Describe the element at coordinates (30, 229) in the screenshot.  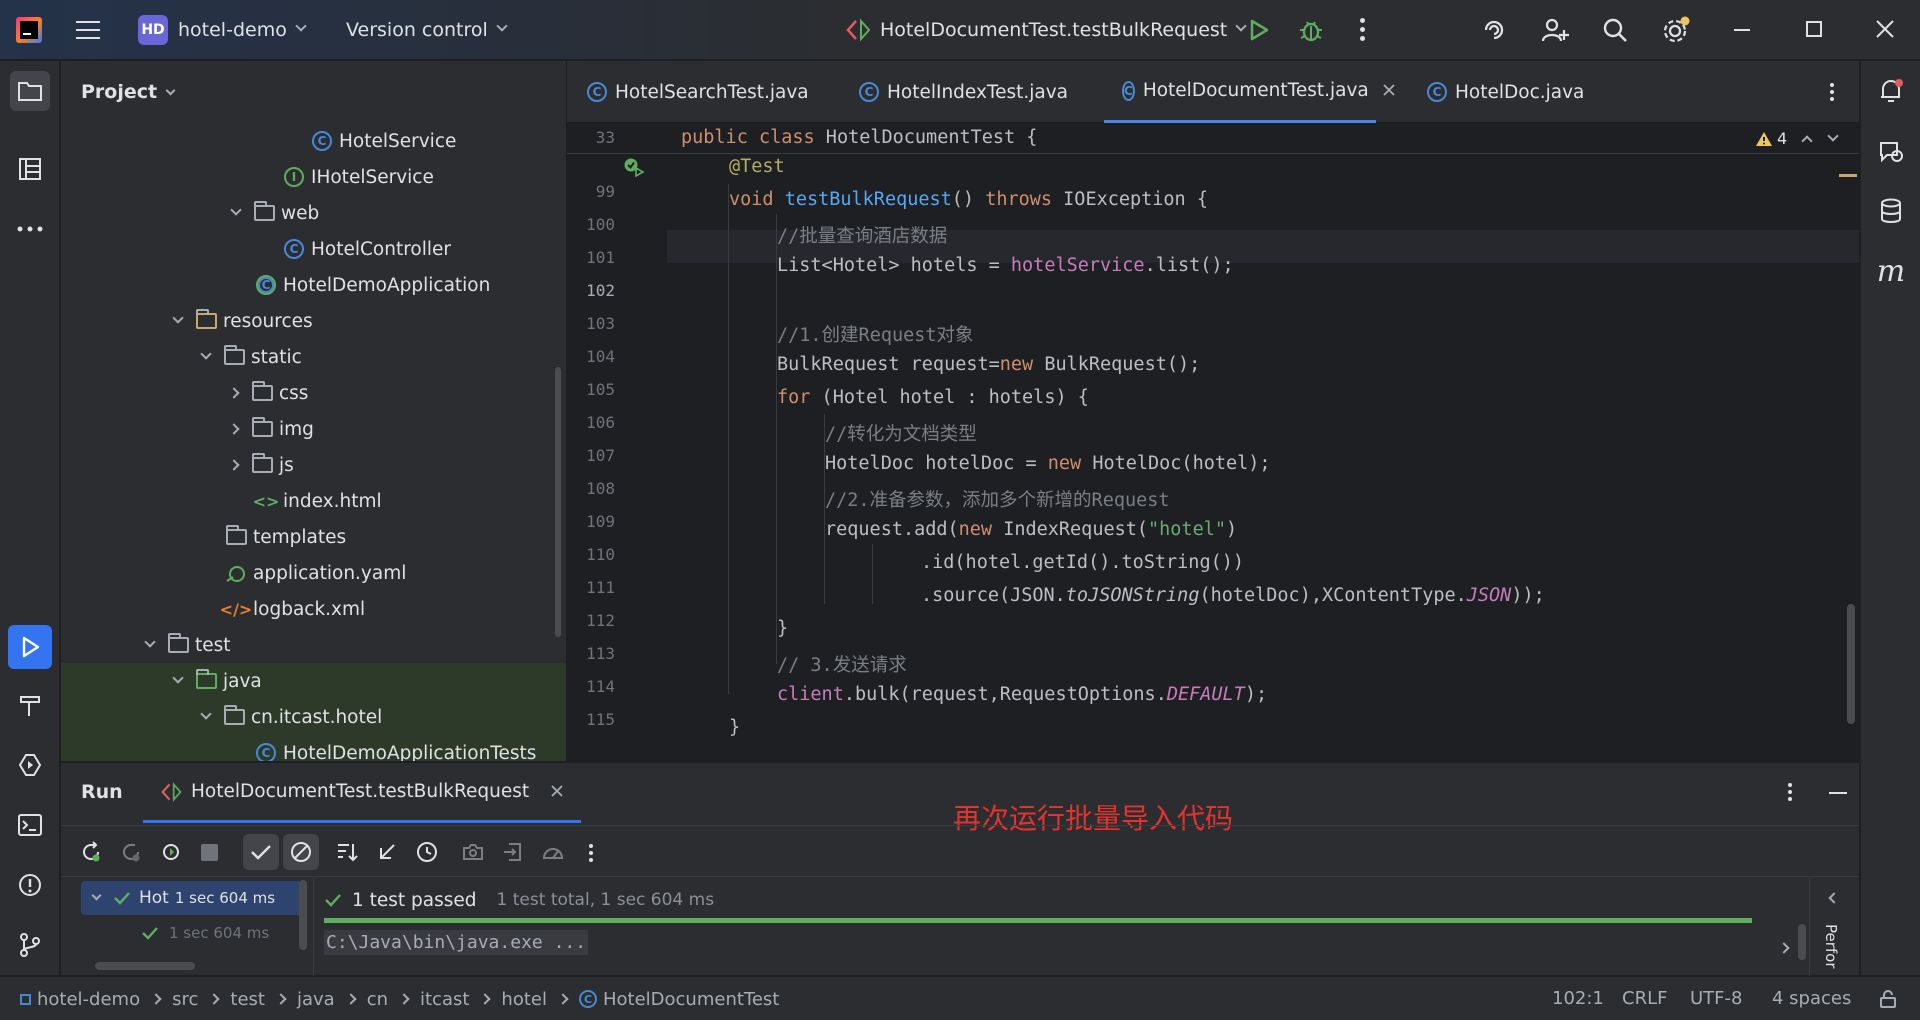
I see `more-tools-icon` at that location.